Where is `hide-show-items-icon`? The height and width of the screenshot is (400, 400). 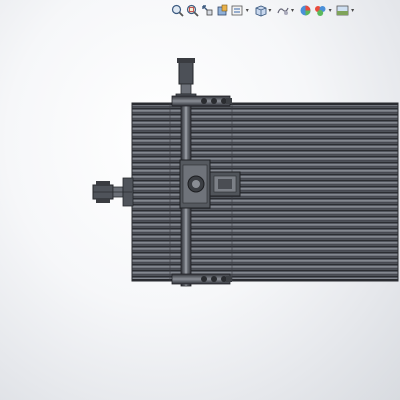
hide-show-items-icon is located at coordinates (305, 10).